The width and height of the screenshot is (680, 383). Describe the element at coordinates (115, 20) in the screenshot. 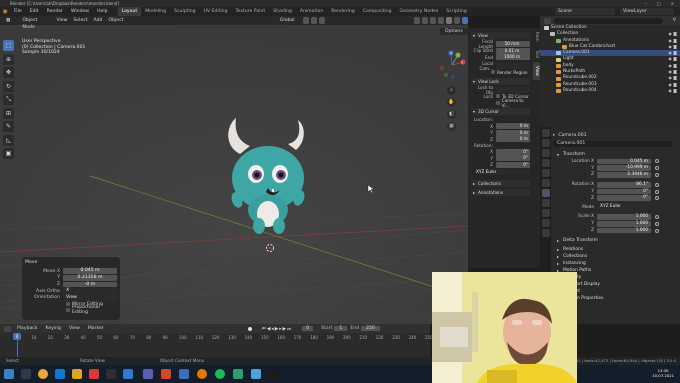

I see `viewport-menu-object: Object` at that location.